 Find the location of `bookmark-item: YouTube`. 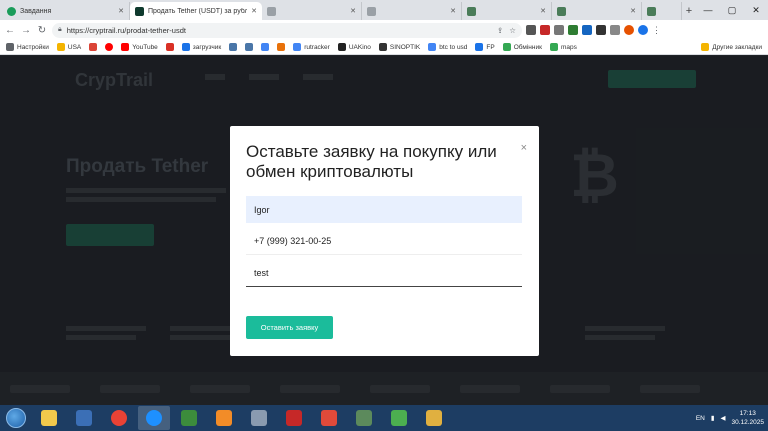

bookmark-item: YouTube is located at coordinates (139, 47).